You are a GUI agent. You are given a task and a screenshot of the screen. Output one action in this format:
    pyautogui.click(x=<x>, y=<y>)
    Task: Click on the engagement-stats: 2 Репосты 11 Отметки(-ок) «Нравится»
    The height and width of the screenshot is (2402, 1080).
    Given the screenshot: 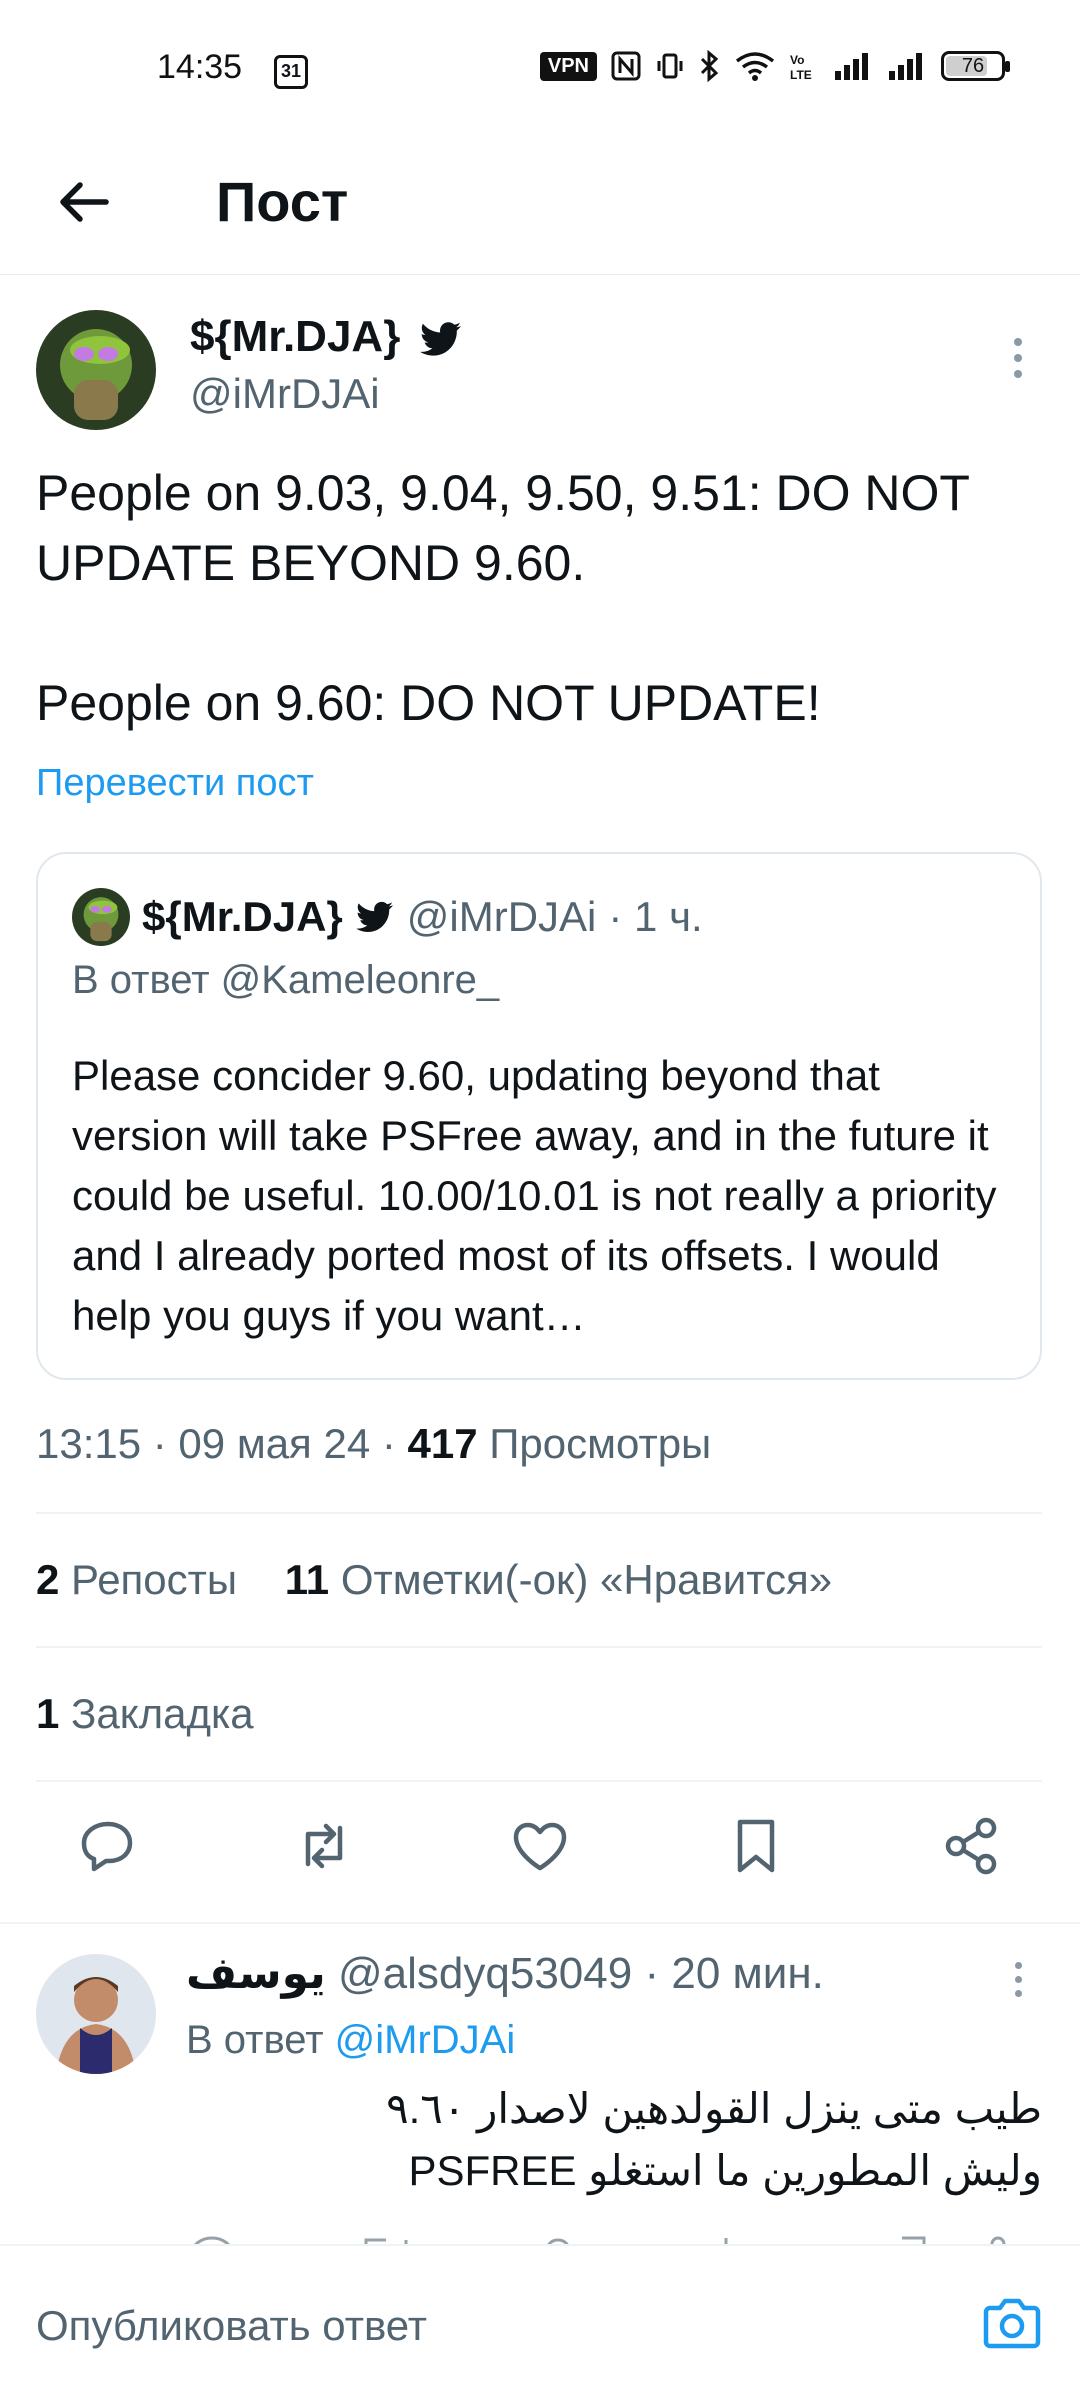 What is the action you would take?
    pyautogui.click(x=434, y=1580)
    